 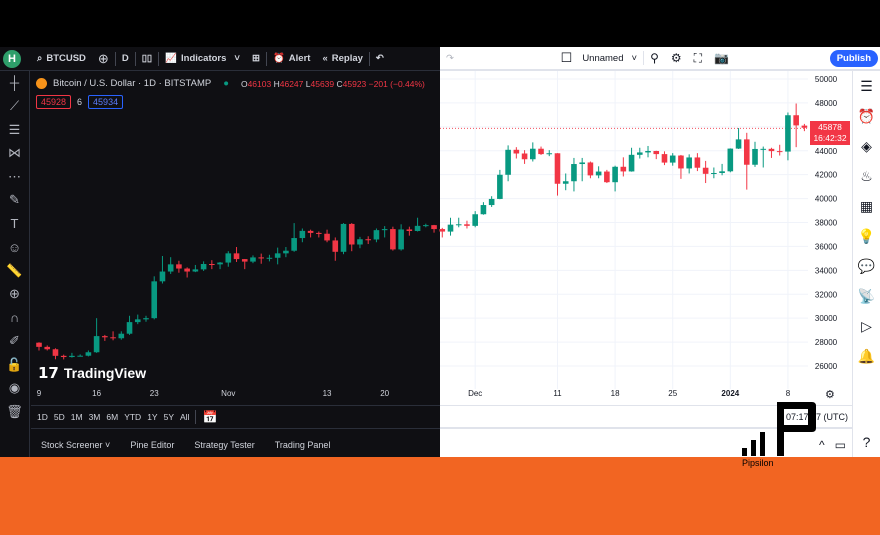 I want to click on calendar-icon: ▦, so click(x=866, y=206).